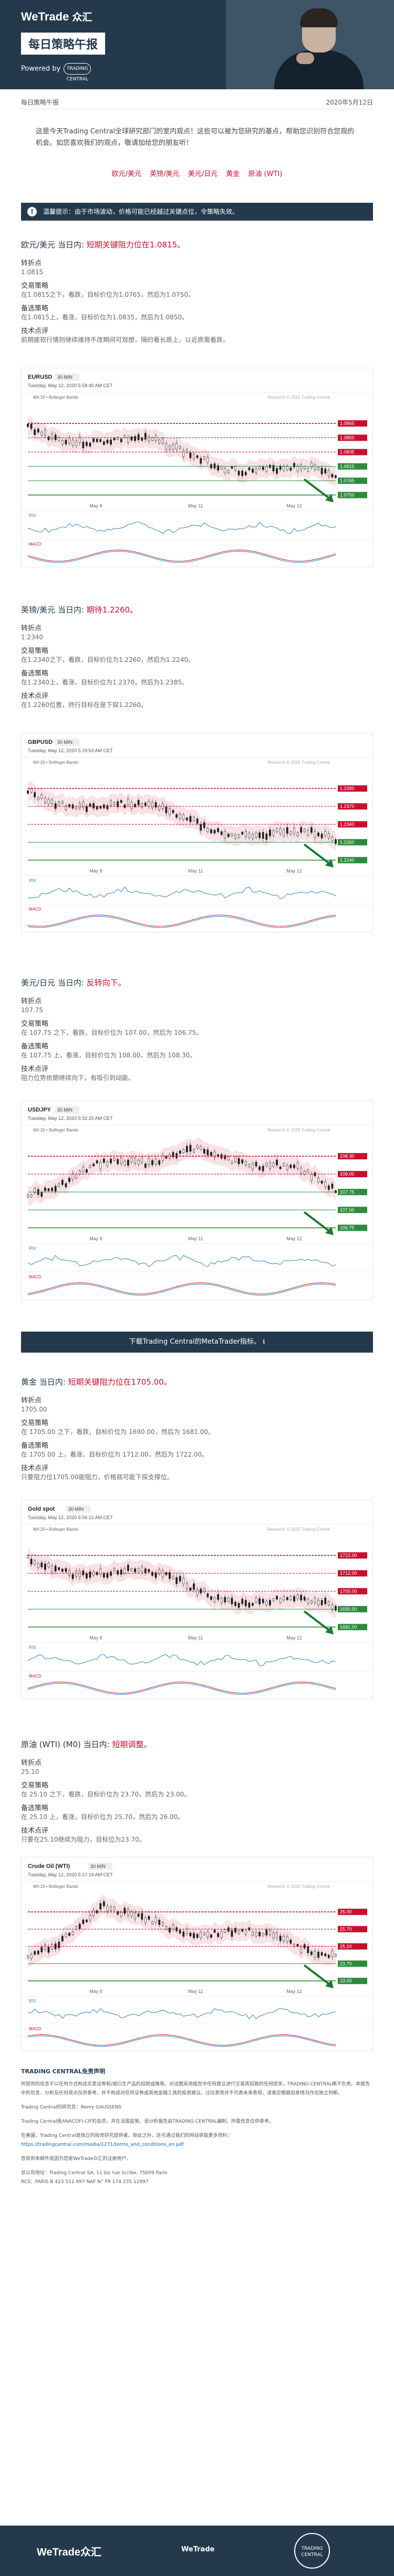 The width and height of the screenshot is (394, 2576). Describe the element at coordinates (202, 174) in the screenshot. I see `nav-usdjpy: 美元/日元` at that location.